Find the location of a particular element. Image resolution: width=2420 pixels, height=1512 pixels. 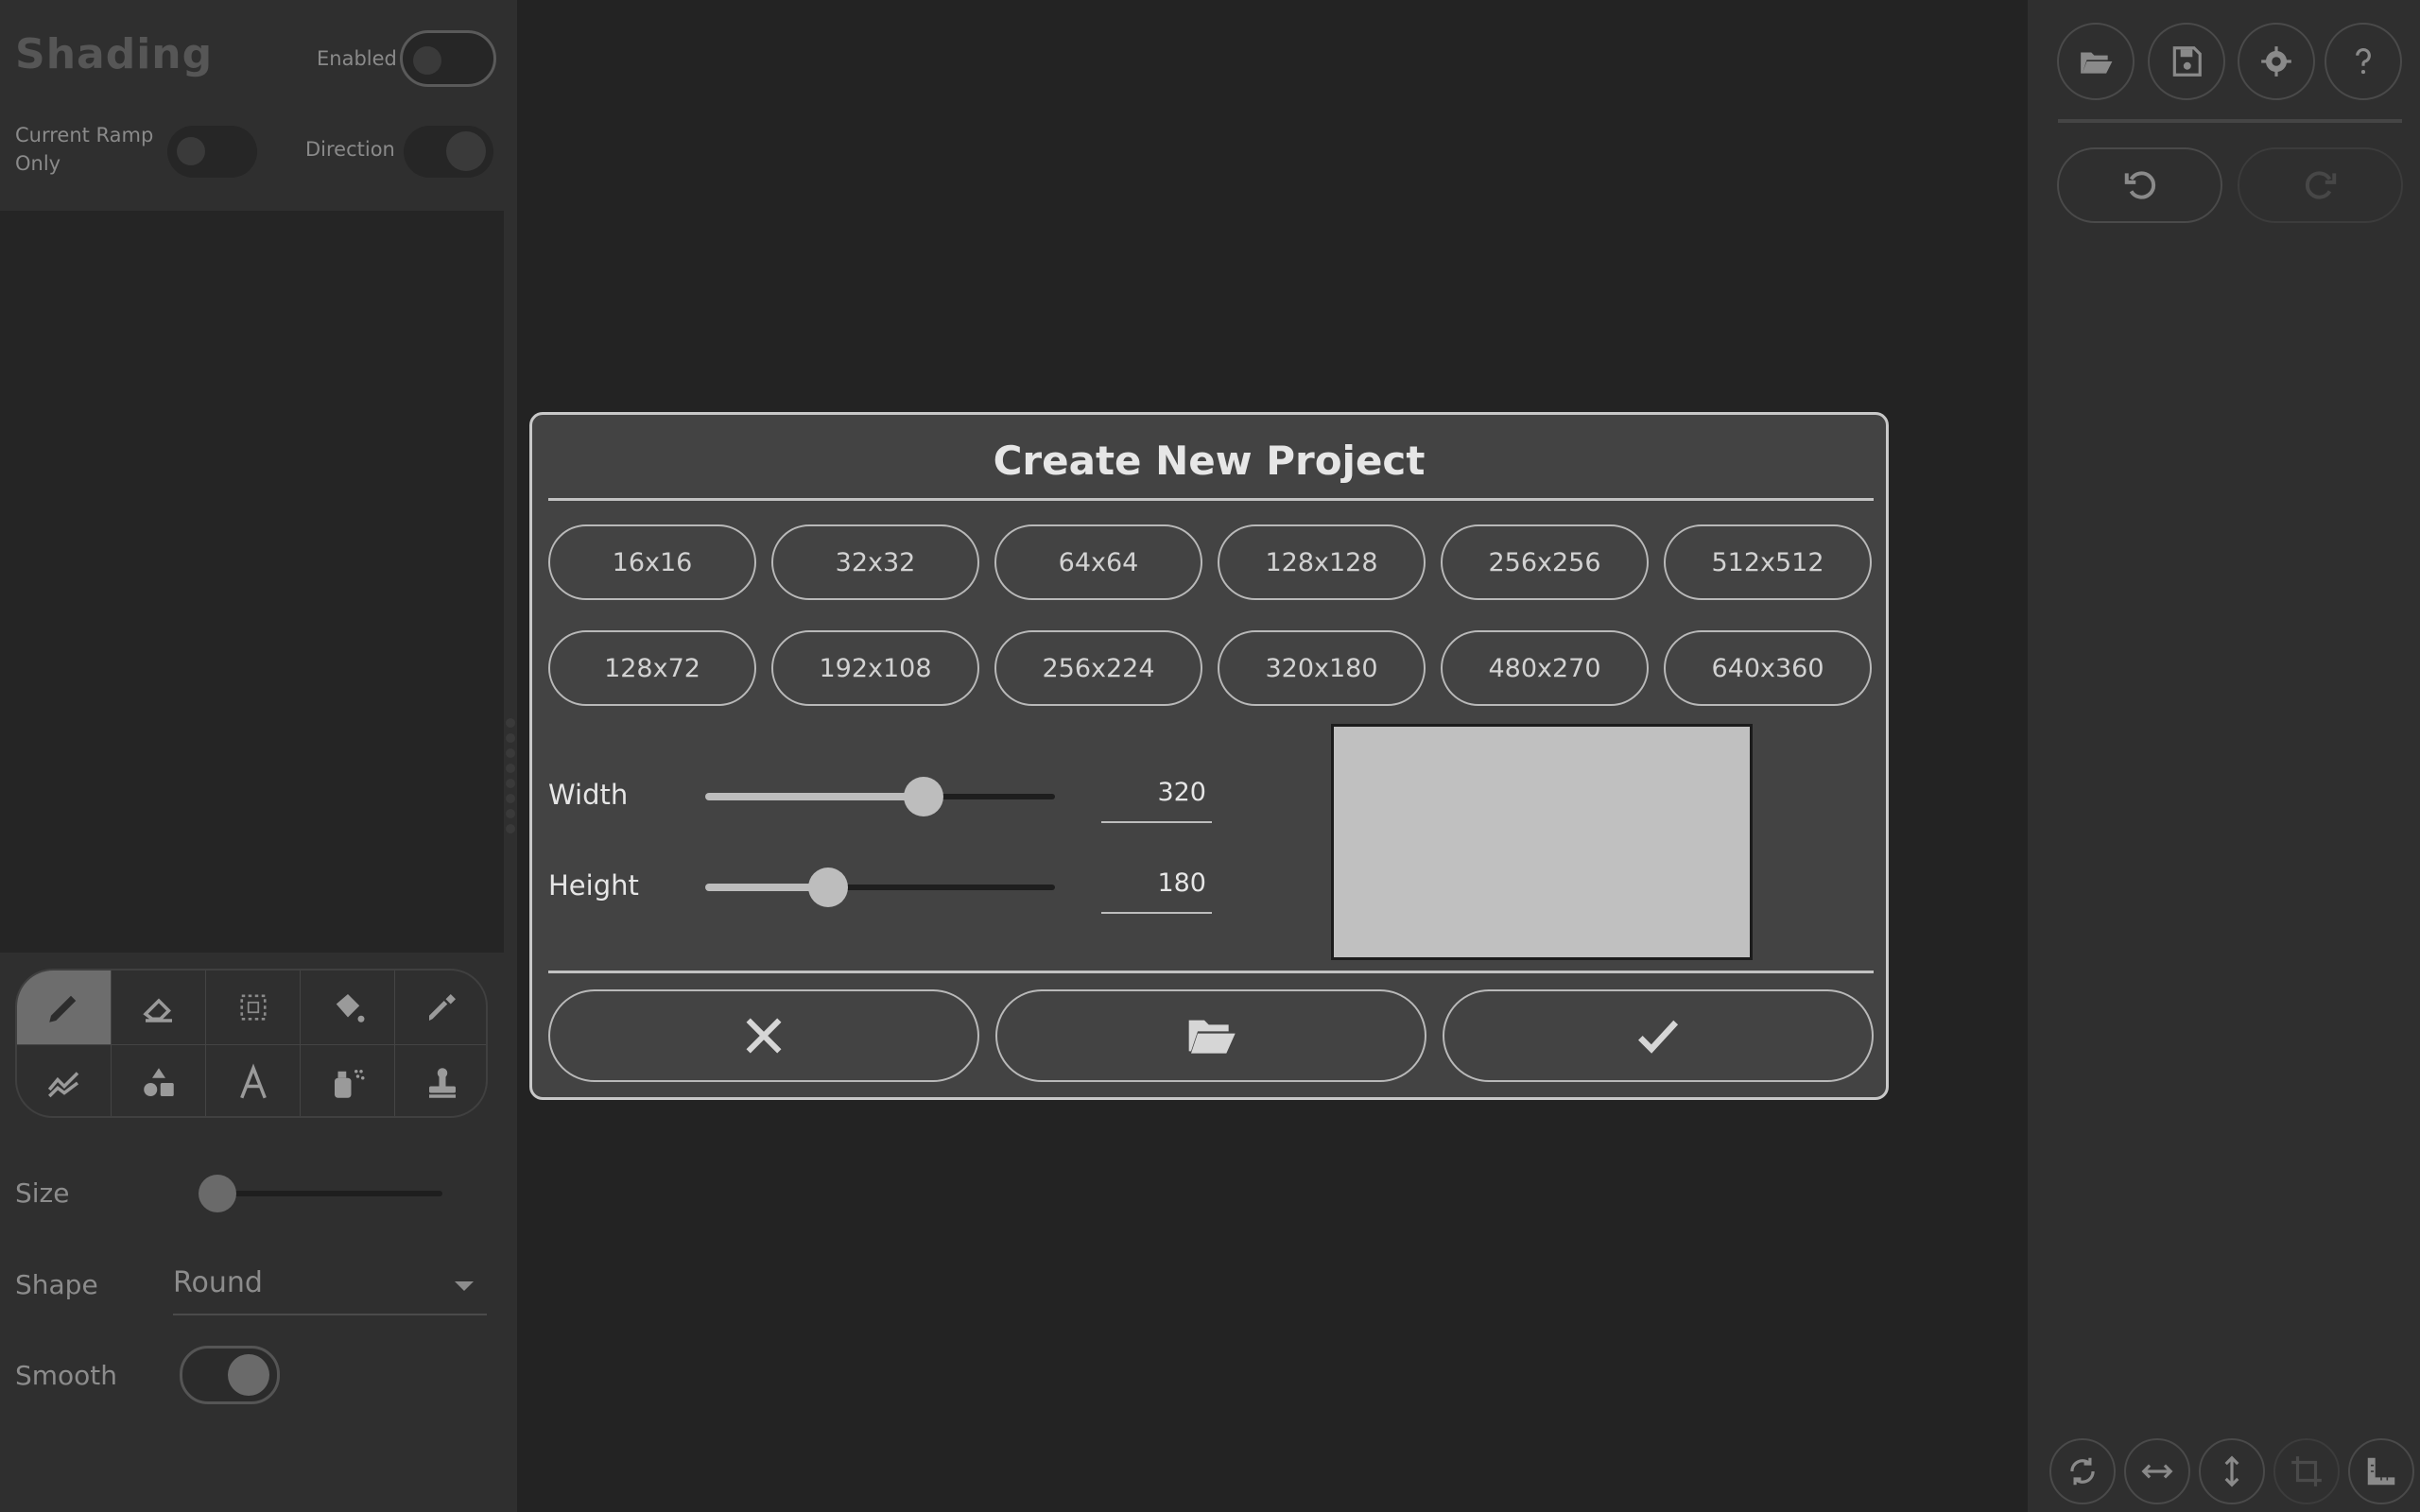

vertical-arrows-icon is located at coordinates (2231, 1471).